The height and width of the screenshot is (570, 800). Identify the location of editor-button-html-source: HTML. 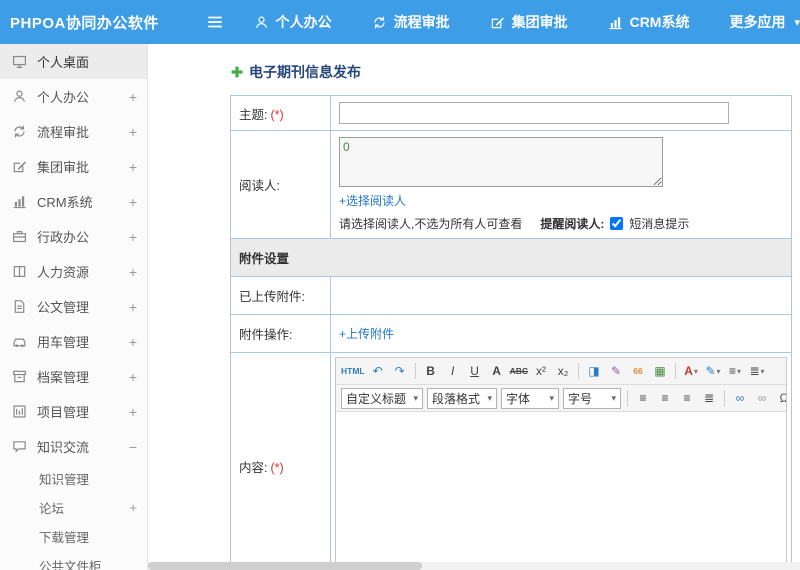
(353, 371).